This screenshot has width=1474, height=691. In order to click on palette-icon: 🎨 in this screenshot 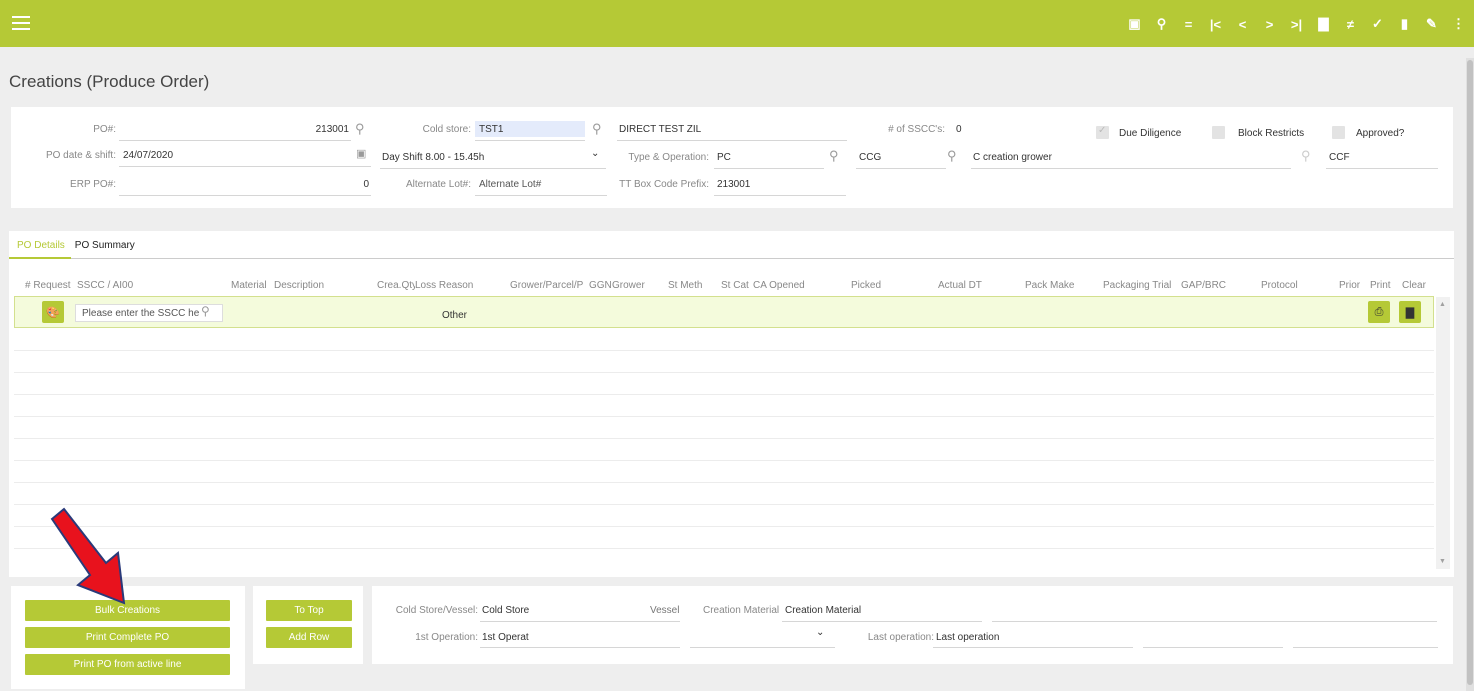, I will do `click(53, 312)`.